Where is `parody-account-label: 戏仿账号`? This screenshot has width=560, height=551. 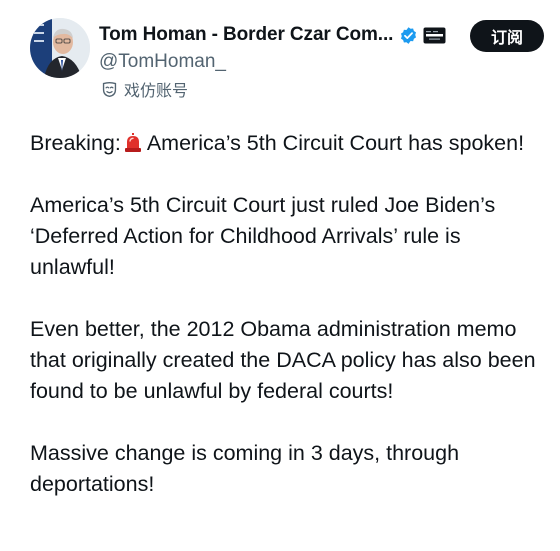
parody-account-label: 戏仿账号 is located at coordinates (144, 89).